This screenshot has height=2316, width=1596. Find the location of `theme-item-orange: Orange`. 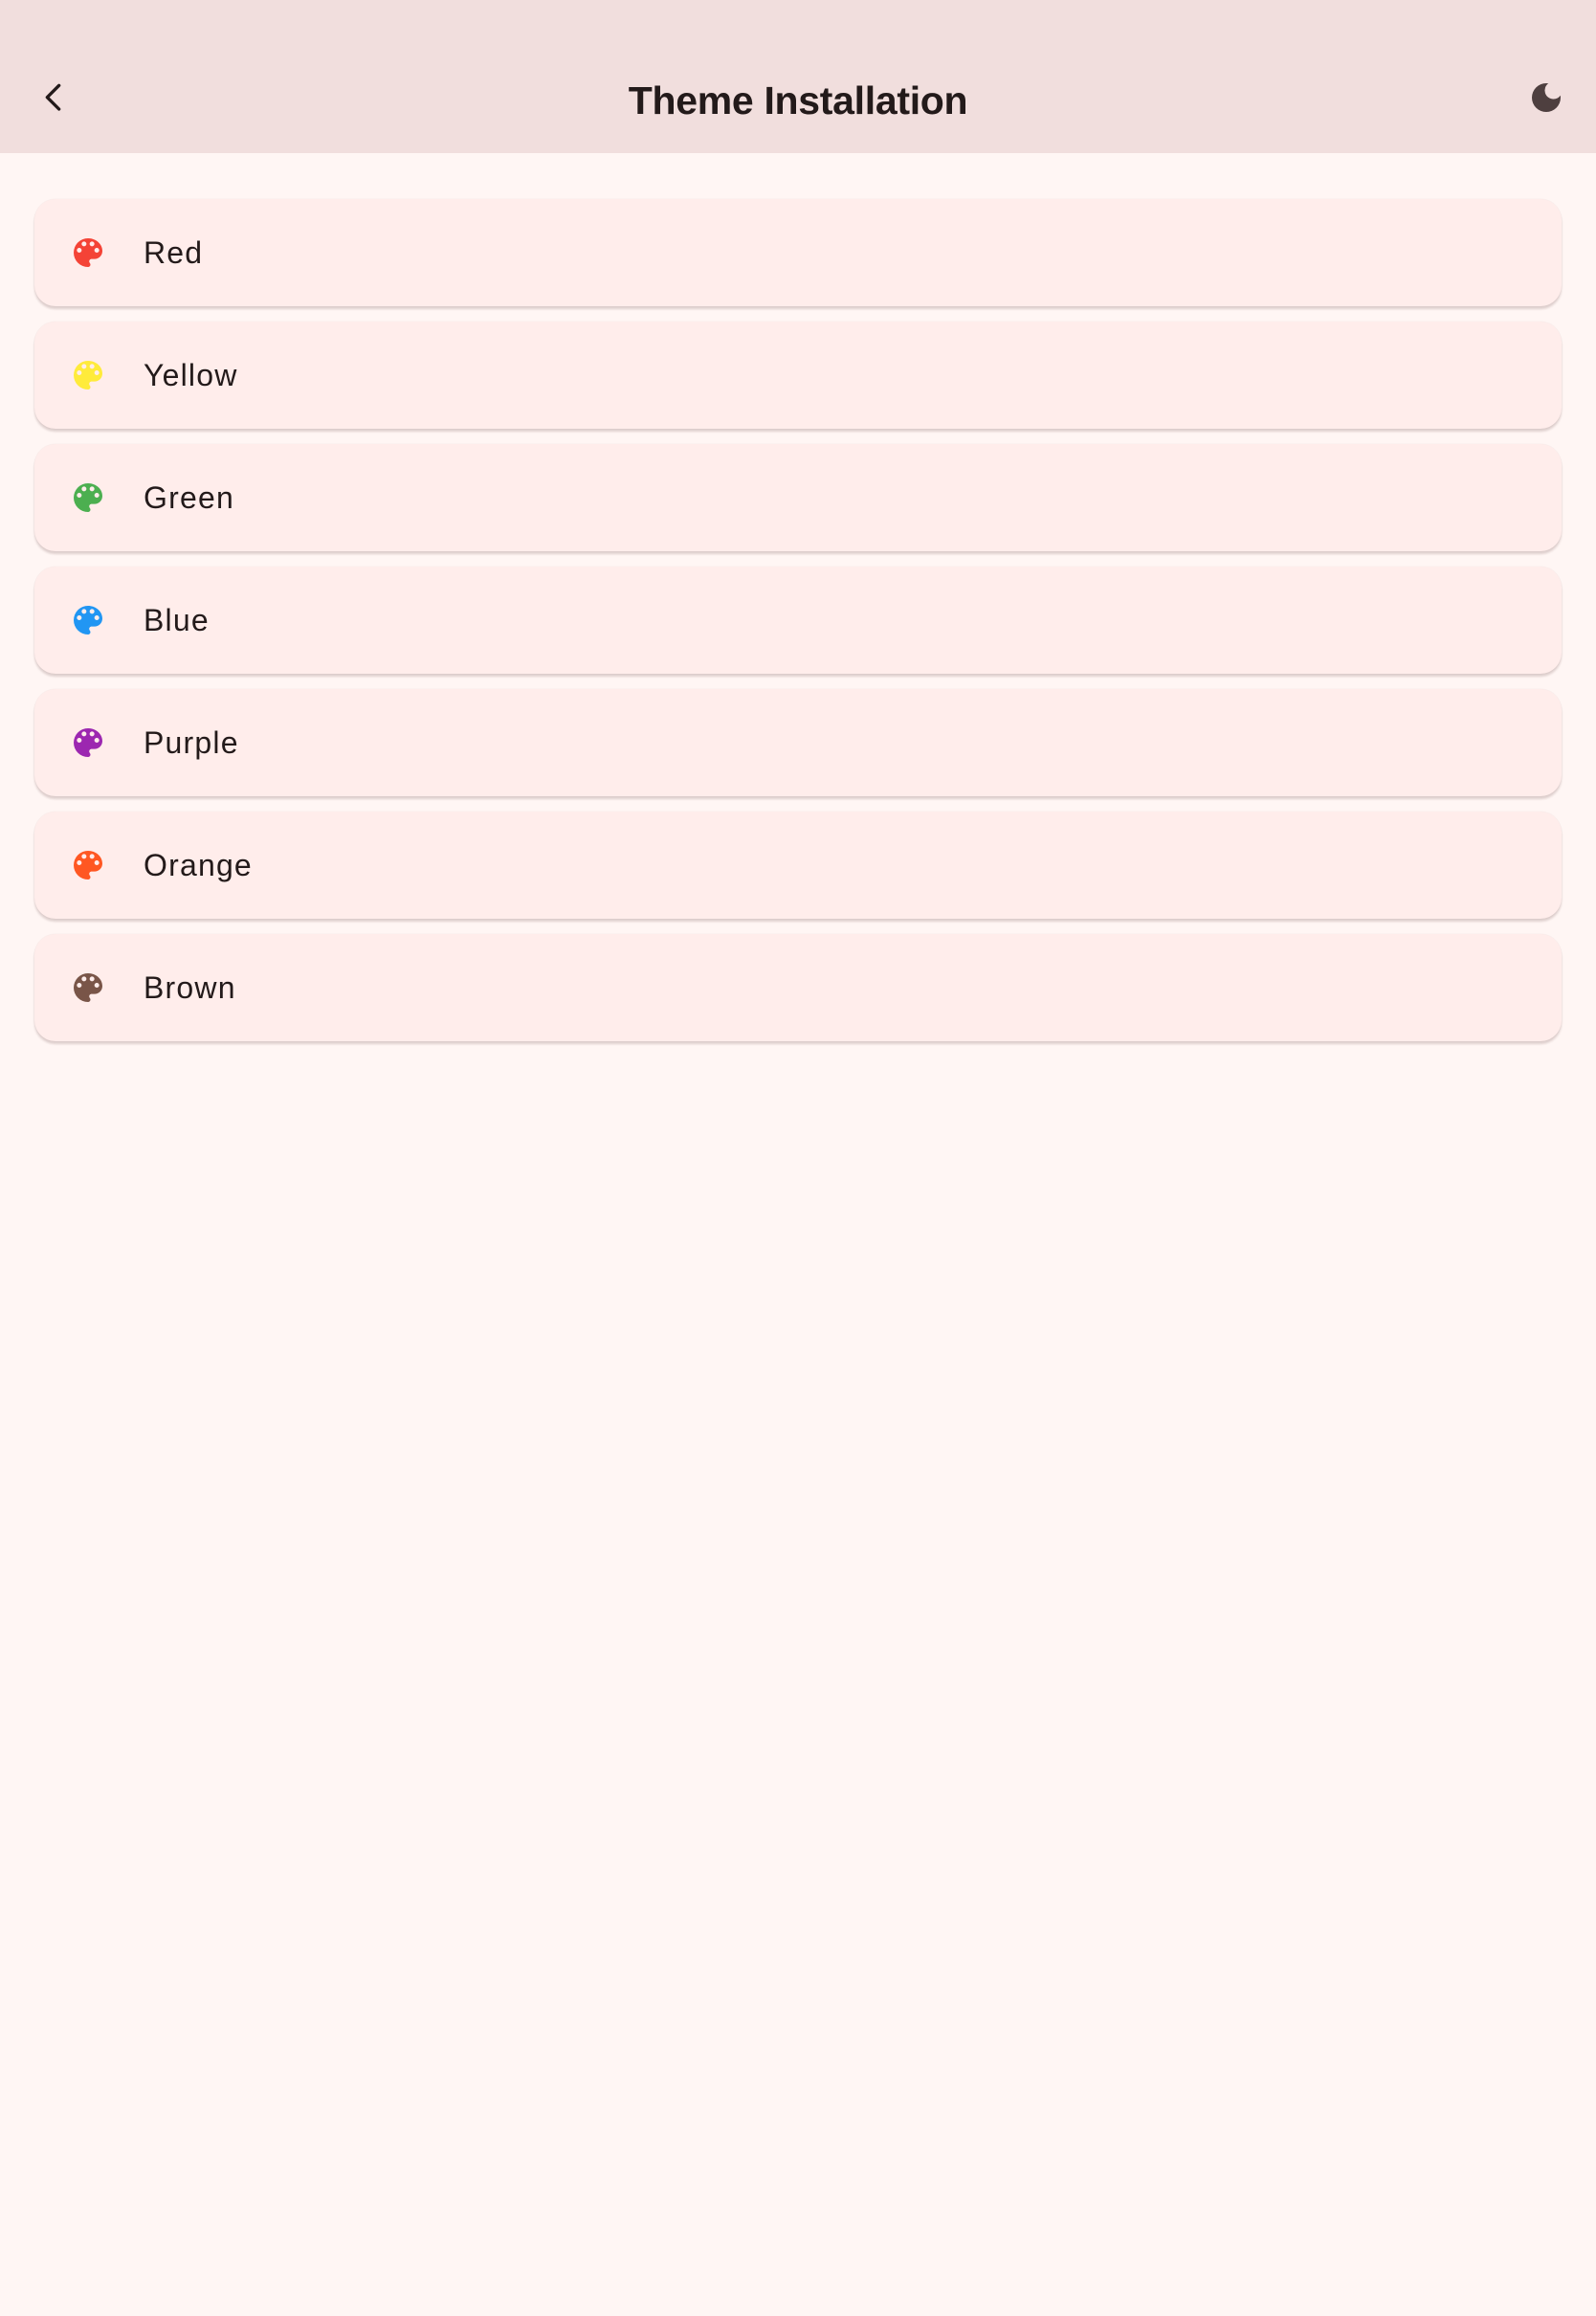

theme-item-orange: Orange is located at coordinates (798, 865).